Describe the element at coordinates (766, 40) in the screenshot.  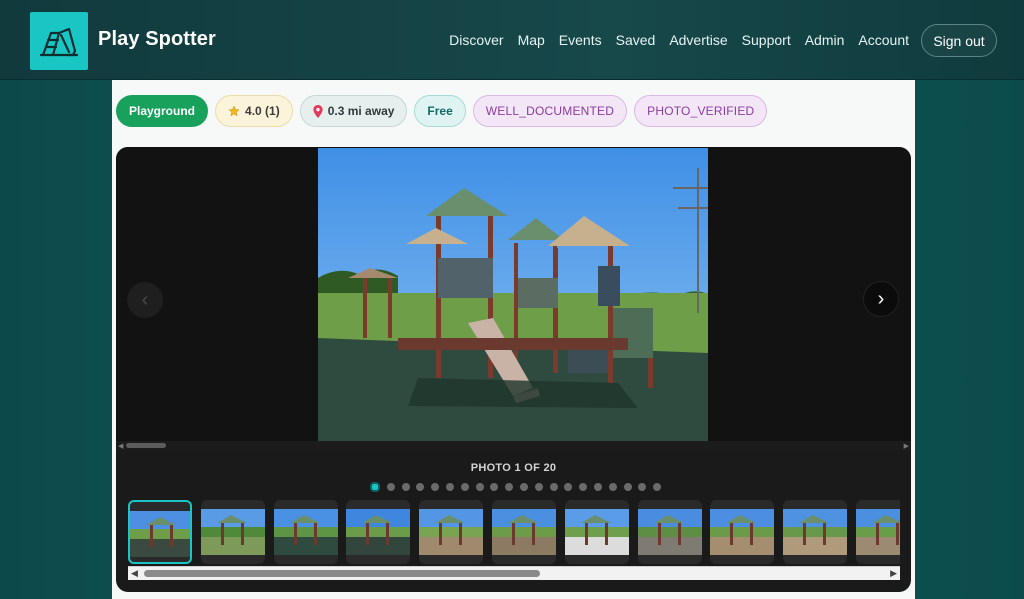
I see `nav-support: Support` at that location.